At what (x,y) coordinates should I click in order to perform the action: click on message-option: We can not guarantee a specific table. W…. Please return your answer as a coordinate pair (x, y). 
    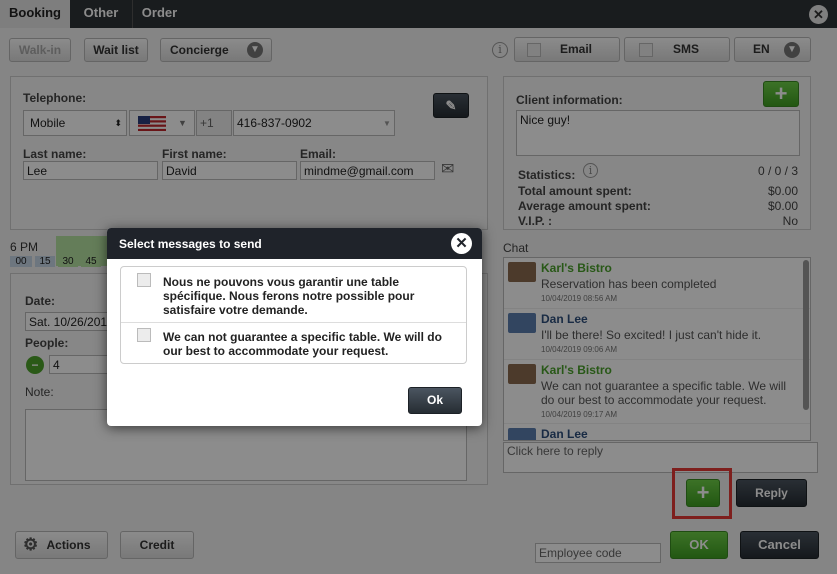
    Looking at the image, I should click on (293, 344).